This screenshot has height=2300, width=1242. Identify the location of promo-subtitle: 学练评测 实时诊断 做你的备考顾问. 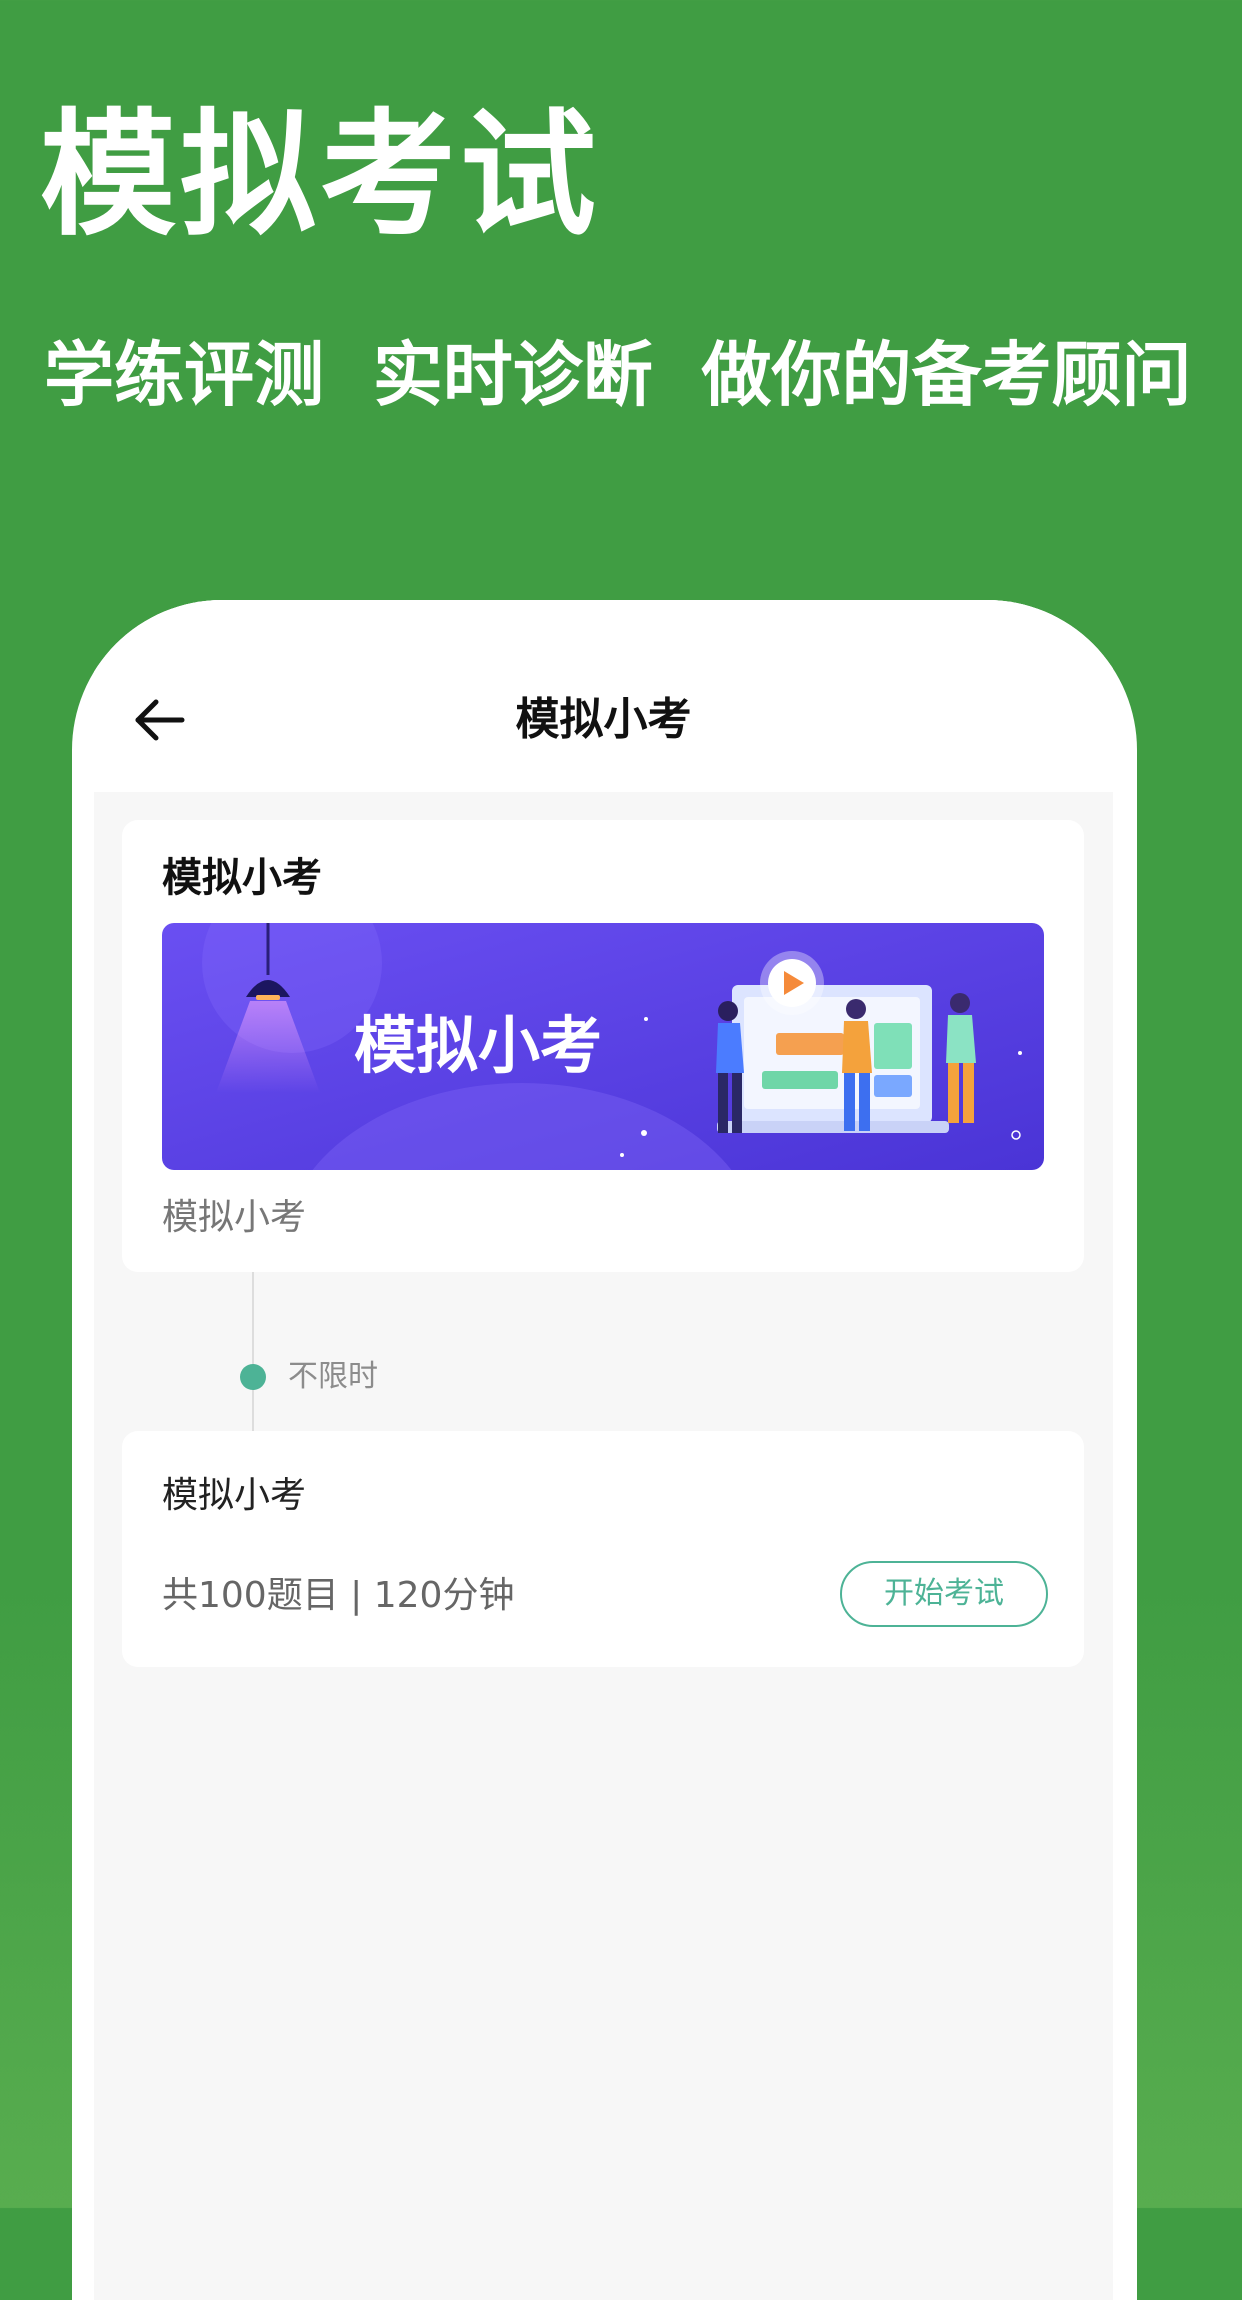
(618, 375).